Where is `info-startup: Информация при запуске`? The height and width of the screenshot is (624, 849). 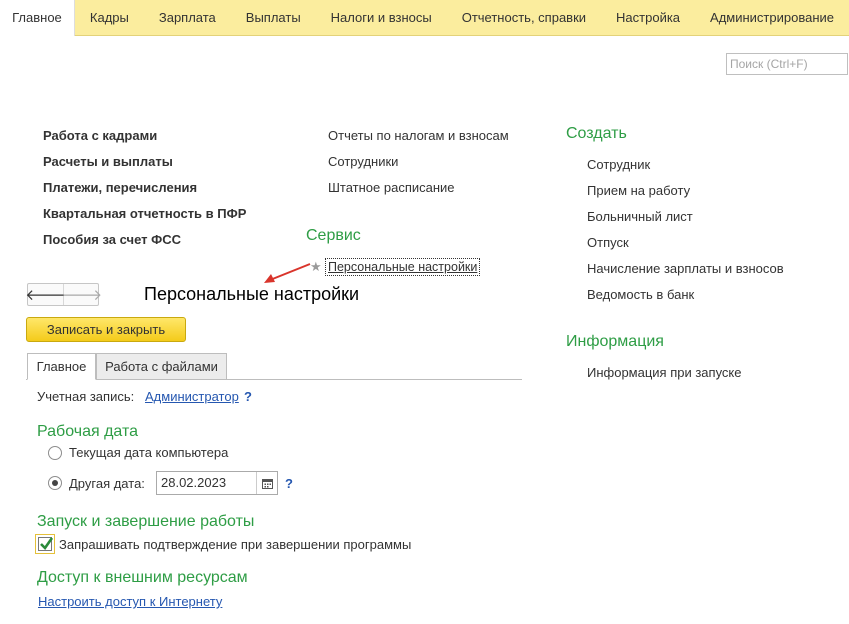 info-startup: Информация при запуске is located at coordinates (664, 372).